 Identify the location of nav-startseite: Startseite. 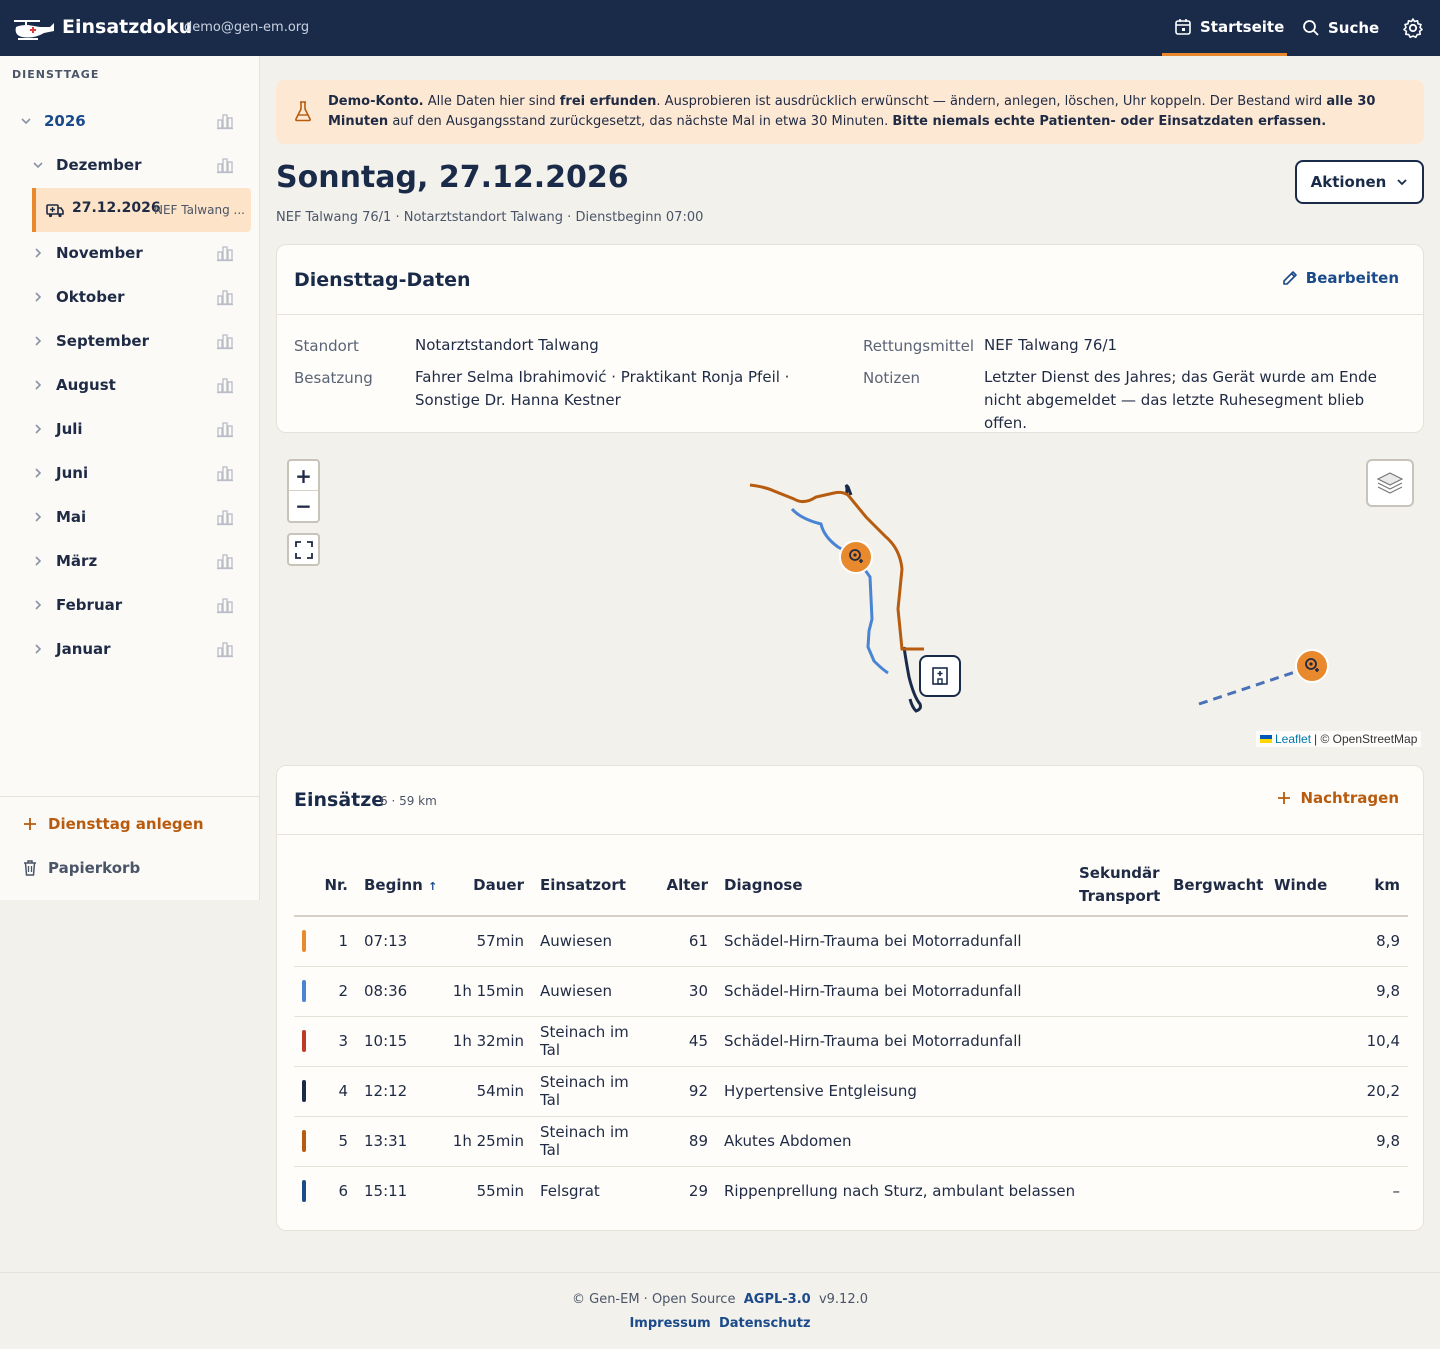
(1224, 28).